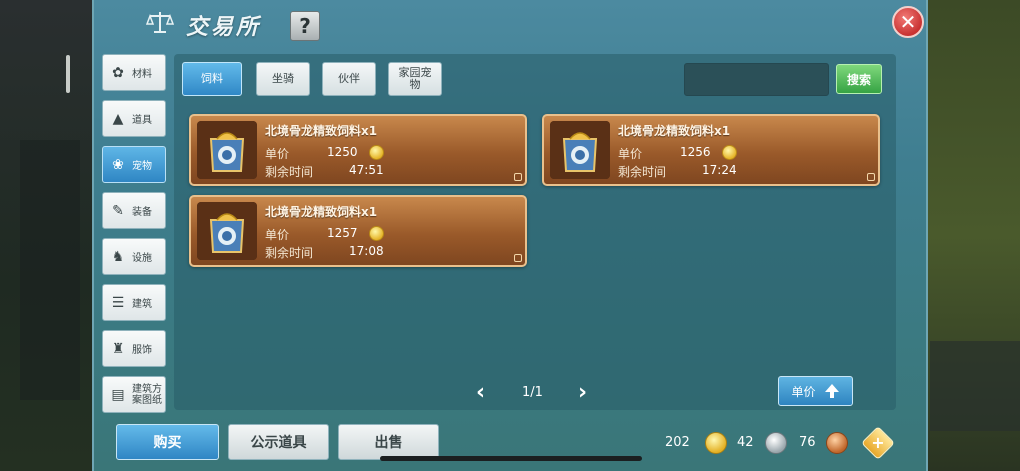 The height and width of the screenshot is (471, 1020). Describe the element at coordinates (142, 212) in the screenshot. I see `sidebar-item-label: 装备` at that location.